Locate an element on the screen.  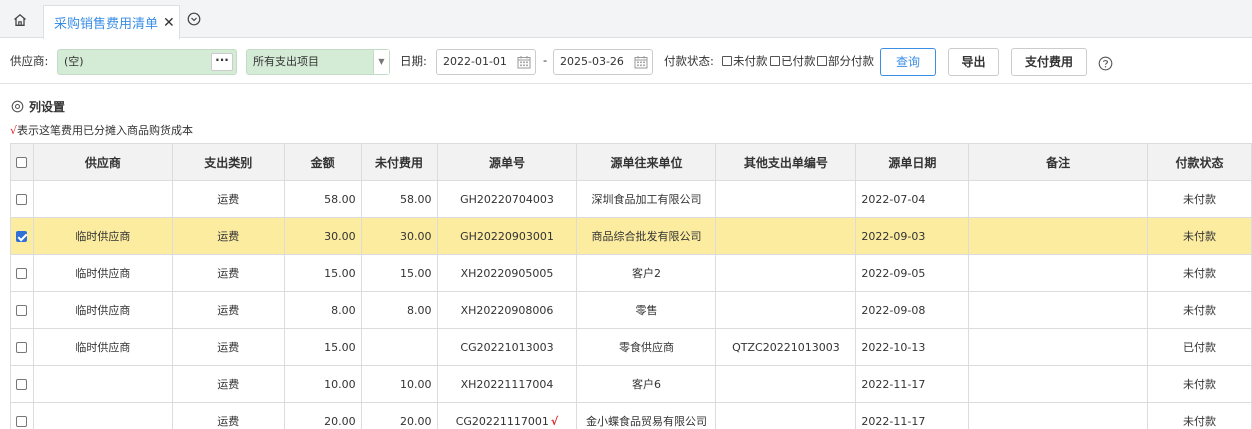
cell-source-party: 客户6 is located at coordinates (646, 384).